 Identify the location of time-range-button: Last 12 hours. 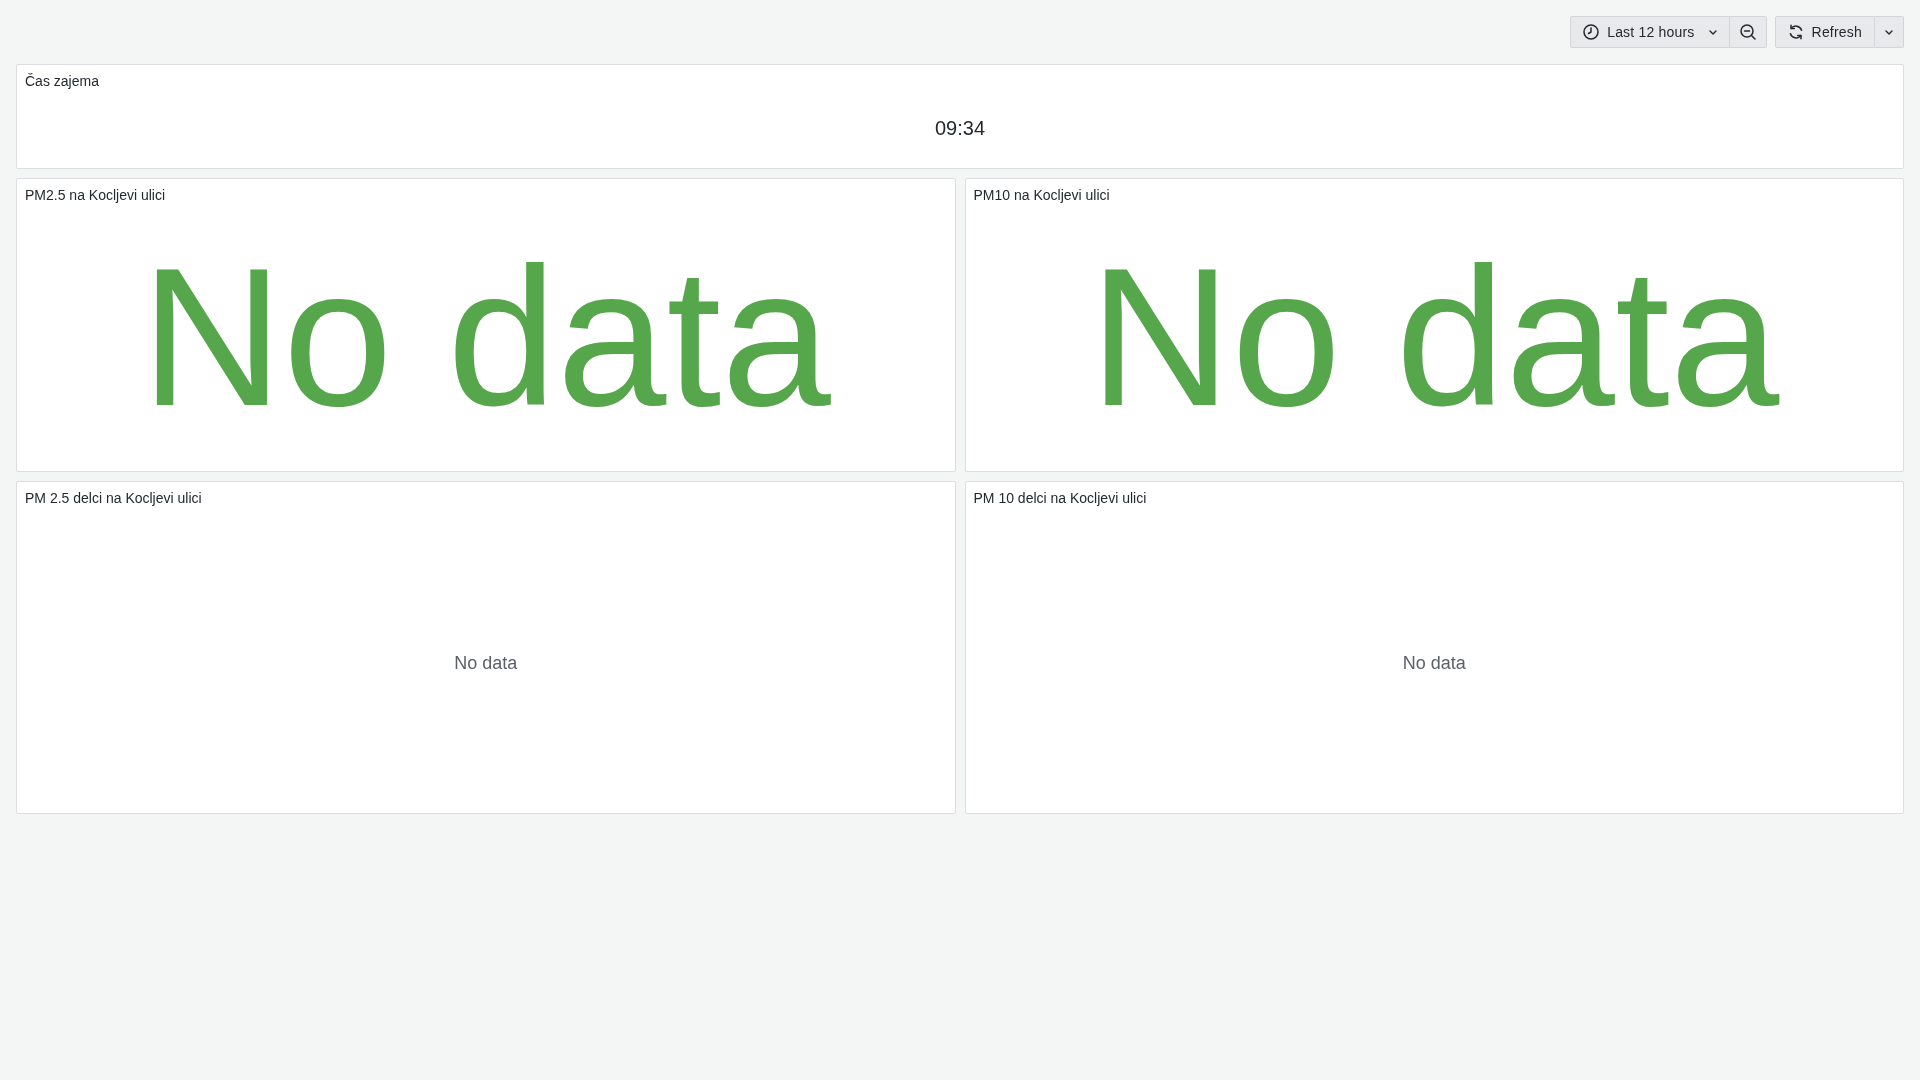
(1650, 32).